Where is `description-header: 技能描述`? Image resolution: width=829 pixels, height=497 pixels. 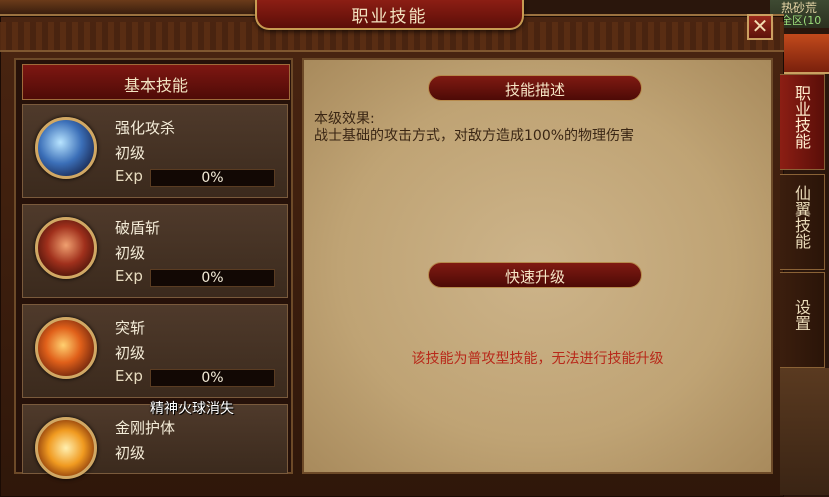
description-header: 技能描述 is located at coordinates (535, 88).